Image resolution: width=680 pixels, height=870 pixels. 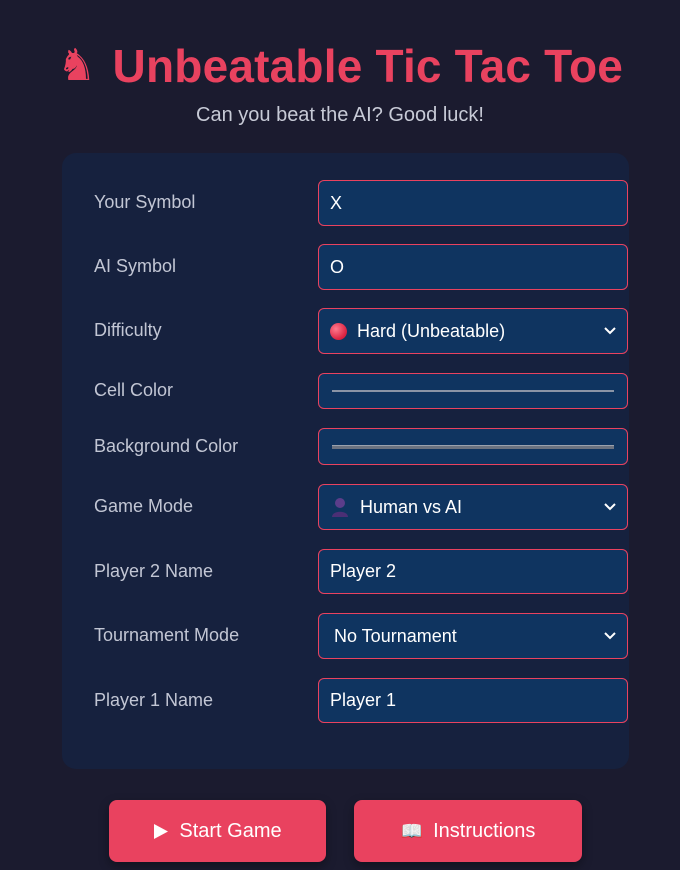 I want to click on title-text: Unbeatable Tic Tac Toe, so click(x=368, y=66).